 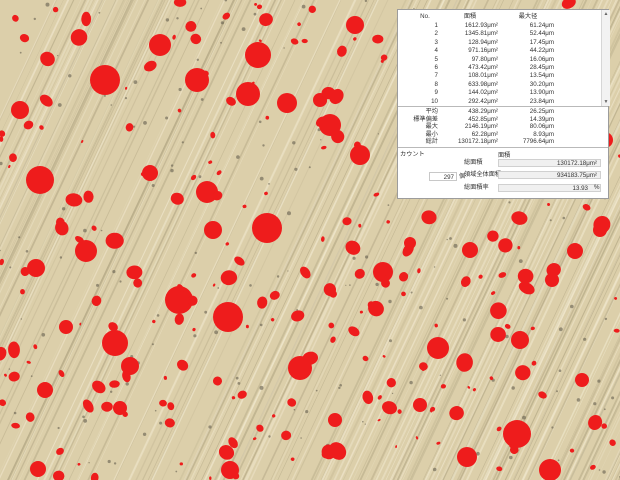 I want to click on row-number: 8, so click(x=436, y=84).